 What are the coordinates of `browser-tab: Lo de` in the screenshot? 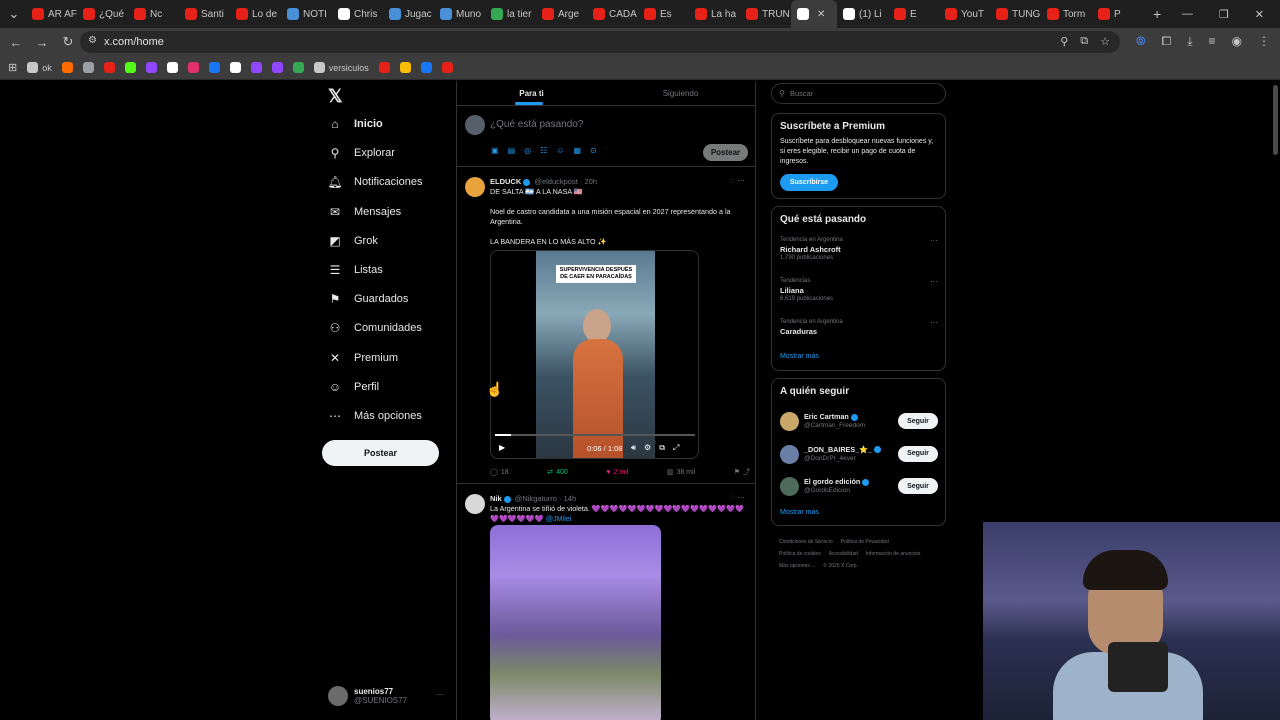 It's located at (255, 14).